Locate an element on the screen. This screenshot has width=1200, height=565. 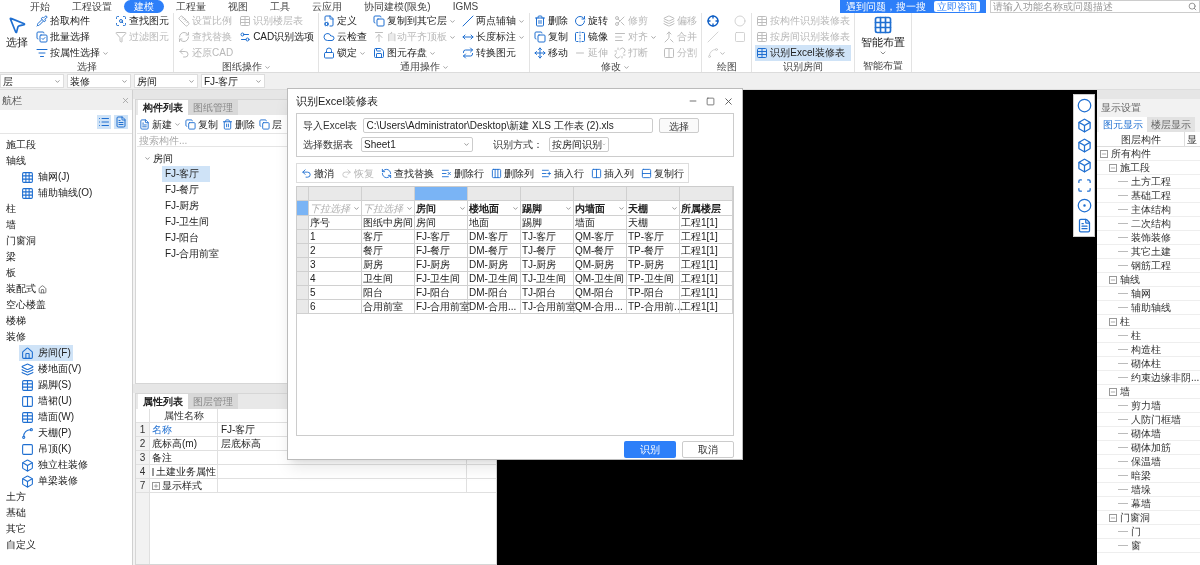
property-name: 土建业务属性 is located at coordinates (186, 471).